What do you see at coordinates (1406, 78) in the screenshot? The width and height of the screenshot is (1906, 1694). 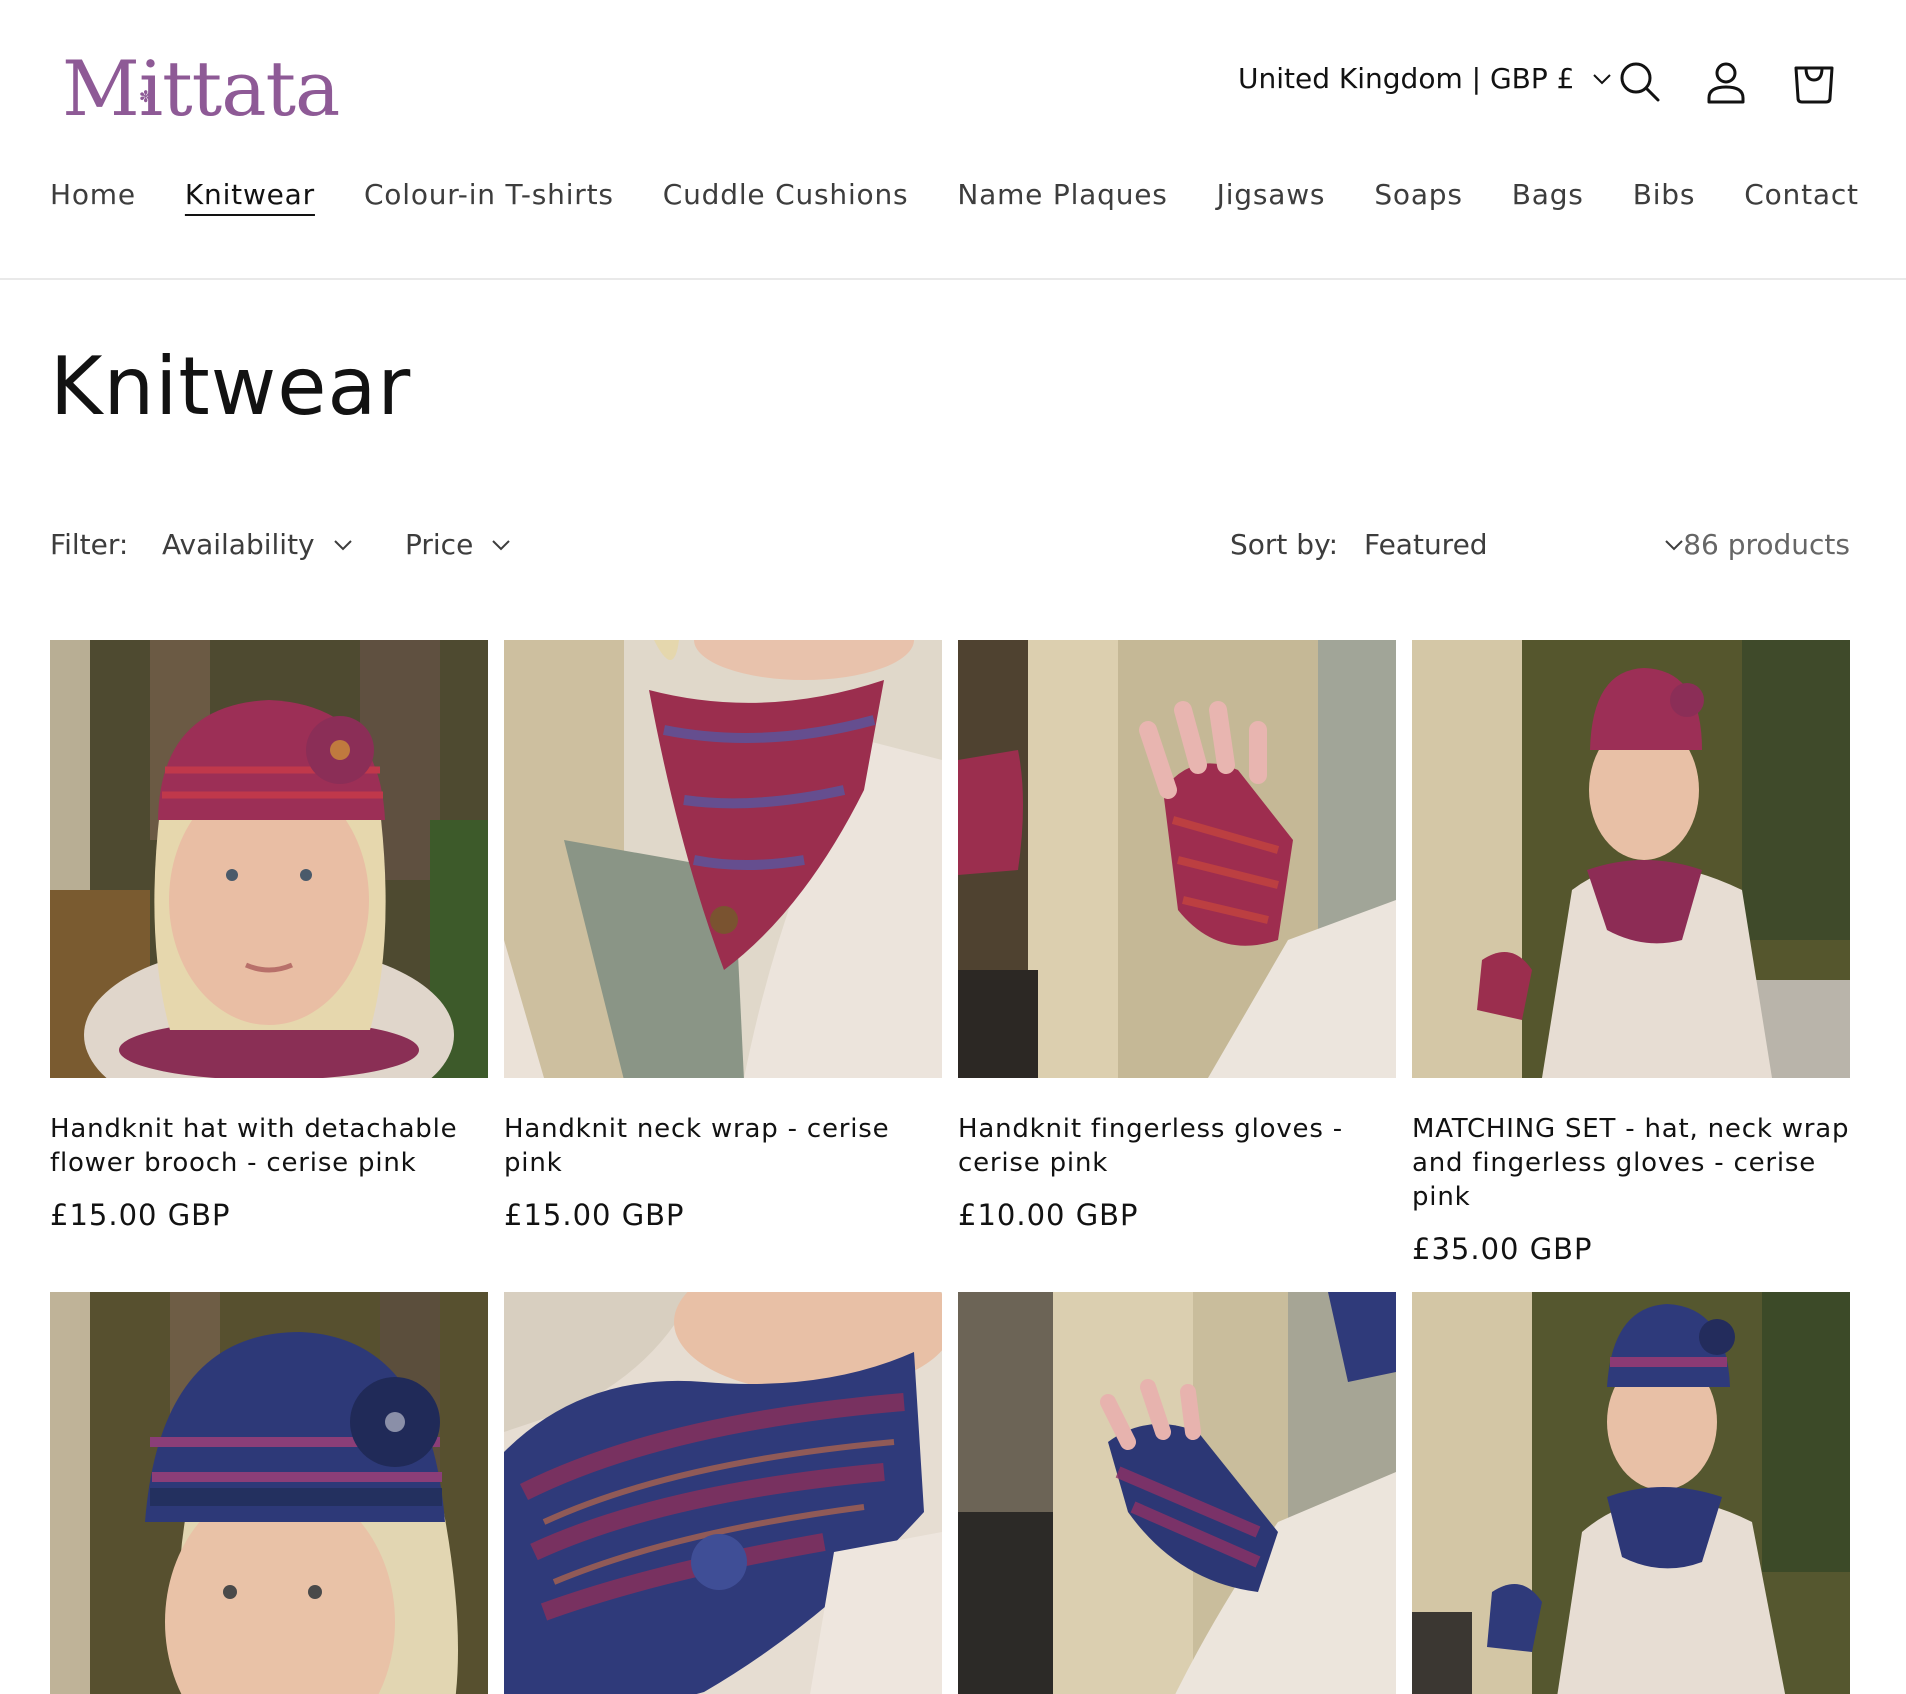 I see `country-currency-label: United Kingdom | GBP £` at bounding box center [1406, 78].